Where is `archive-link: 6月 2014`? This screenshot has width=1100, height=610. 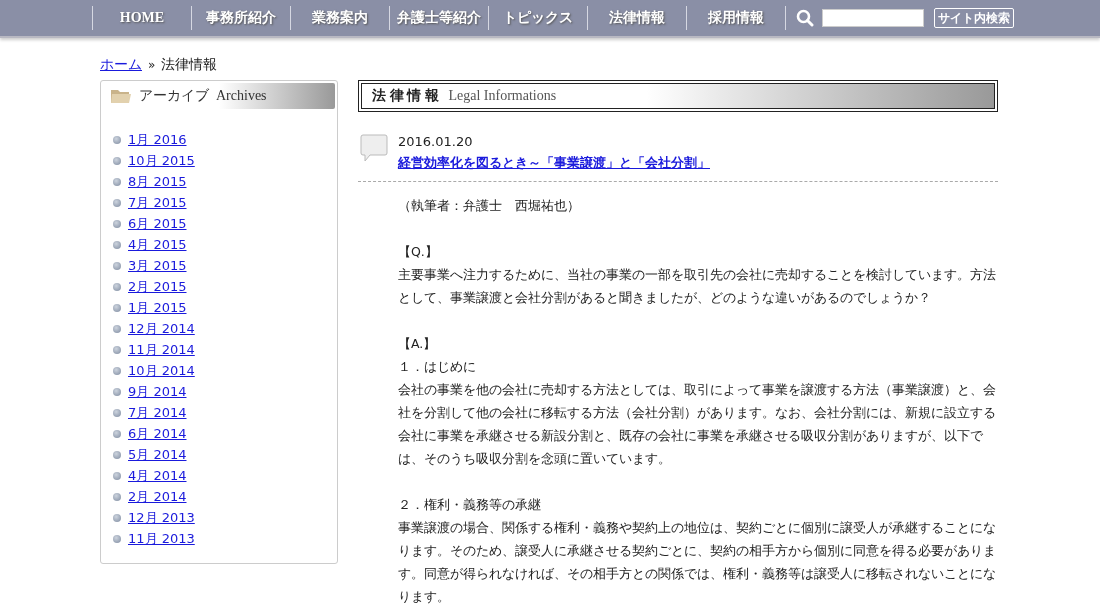 archive-link: 6月 2014 is located at coordinates (157, 433).